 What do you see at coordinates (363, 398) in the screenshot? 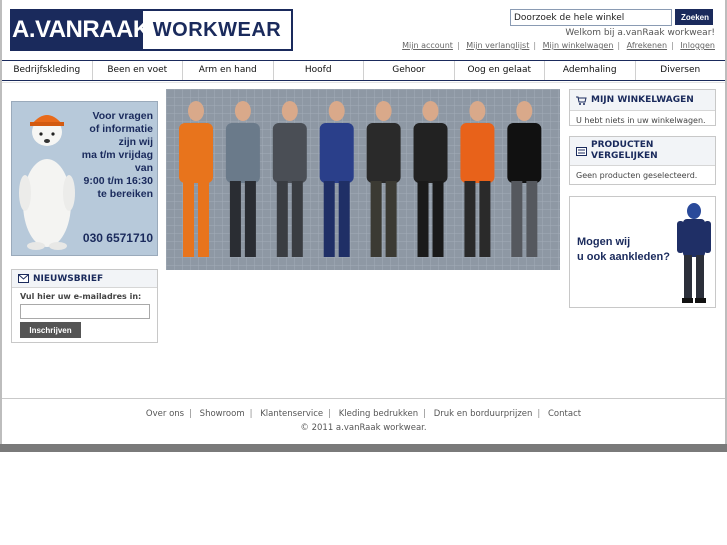
I see `footer-divider` at bounding box center [363, 398].